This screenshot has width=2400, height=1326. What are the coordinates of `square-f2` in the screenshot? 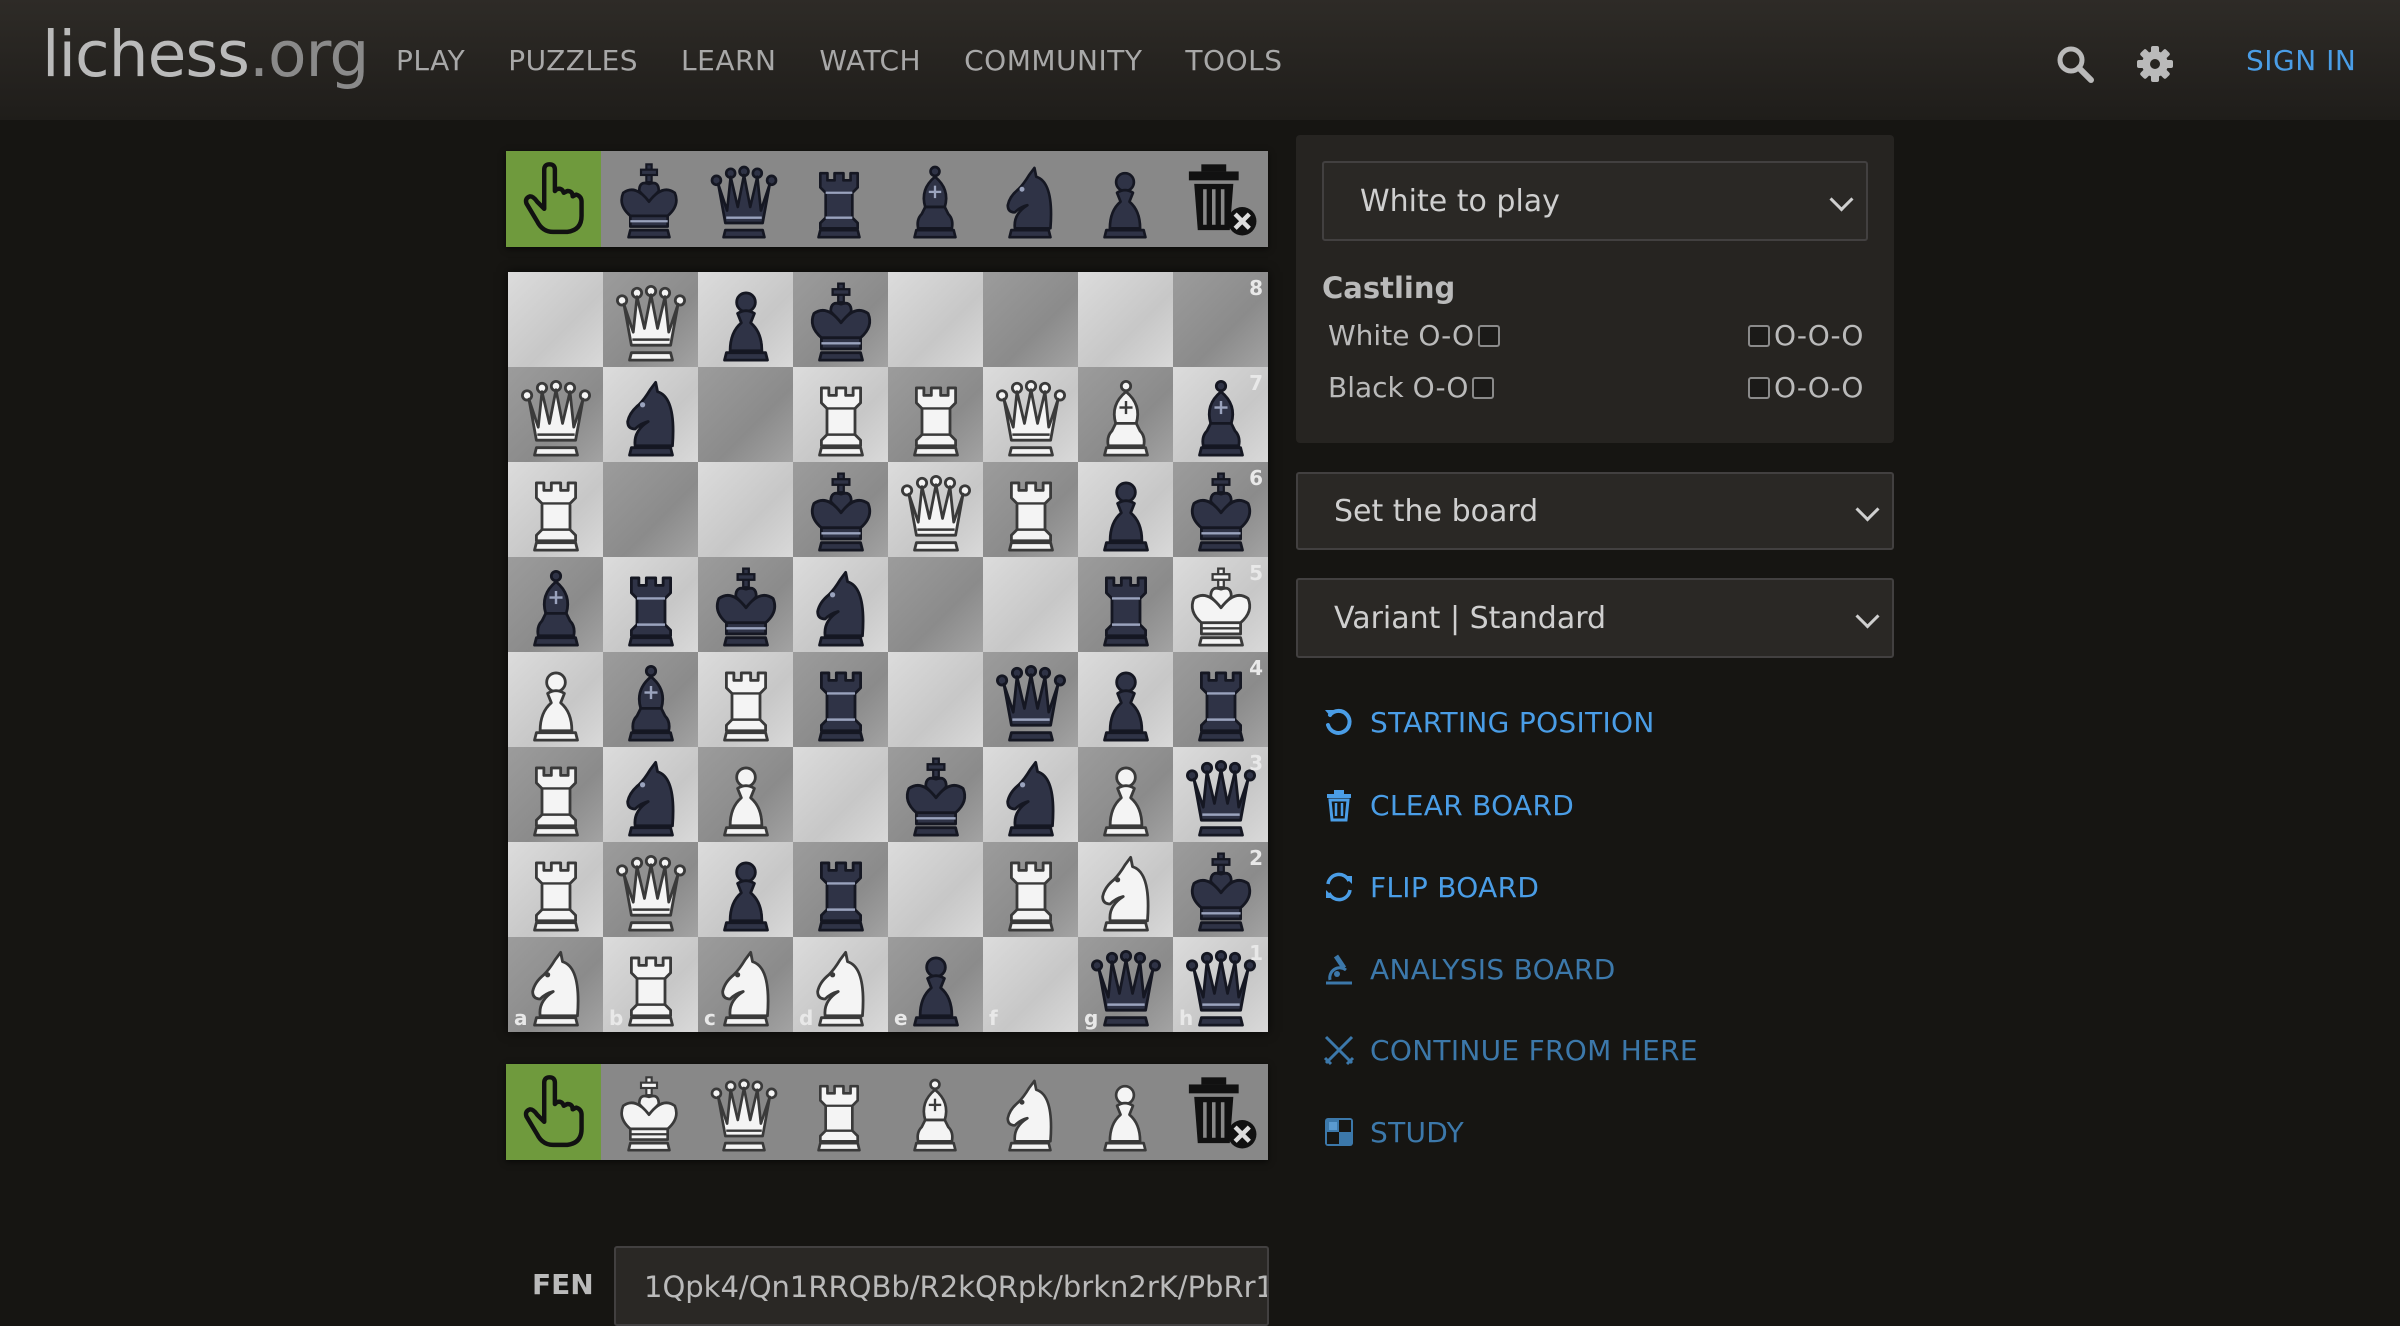 It's located at (1030, 889).